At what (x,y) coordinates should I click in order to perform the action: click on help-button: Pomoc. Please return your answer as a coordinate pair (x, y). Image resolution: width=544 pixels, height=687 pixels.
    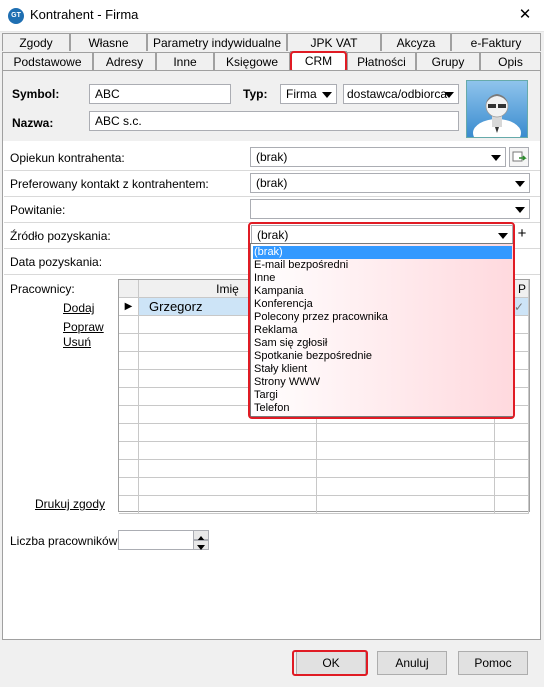
    Looking at the image, I should click on (493, 663).